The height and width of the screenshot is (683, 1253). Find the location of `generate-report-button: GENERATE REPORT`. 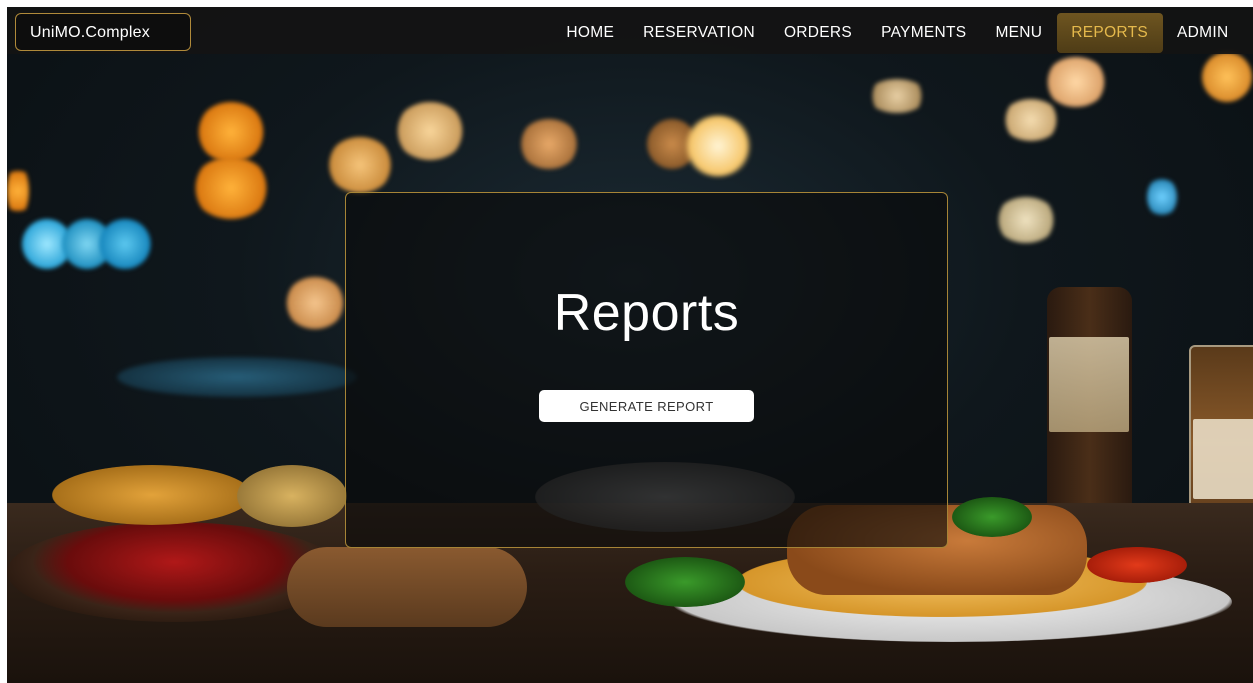

generate-report-button: GENERATE REPORT is located at coordinates (646, 406).